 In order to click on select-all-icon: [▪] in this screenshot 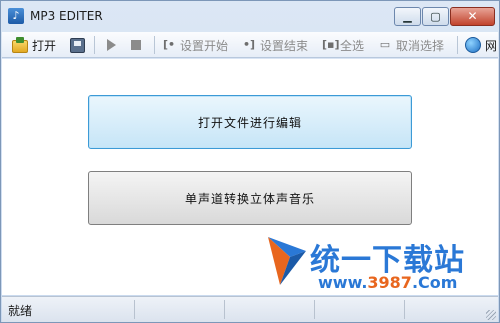, I will do `click(331, 44)`.